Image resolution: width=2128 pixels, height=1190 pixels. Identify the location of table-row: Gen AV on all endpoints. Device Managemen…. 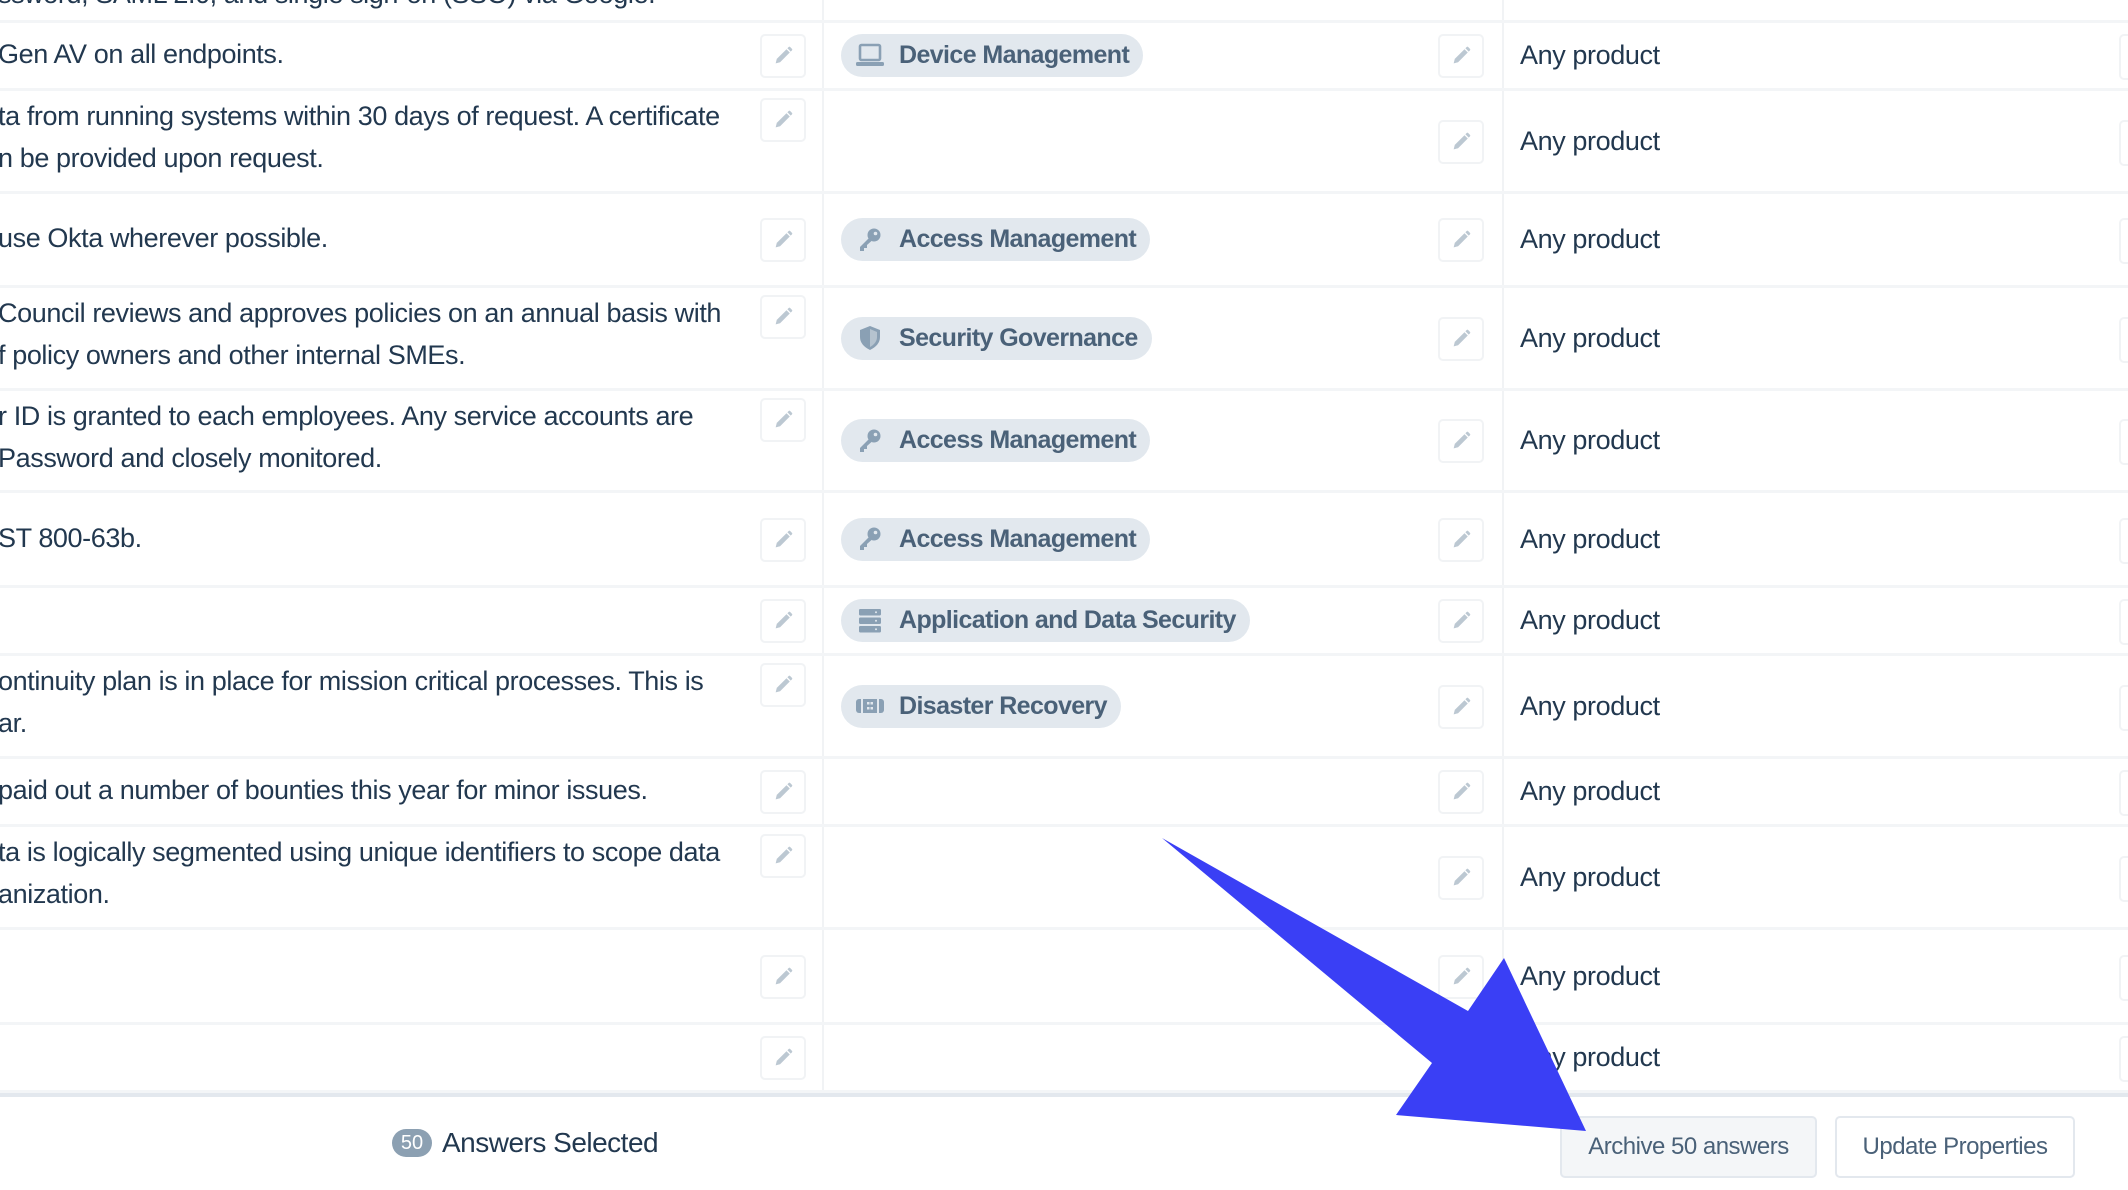
(1064, 57).